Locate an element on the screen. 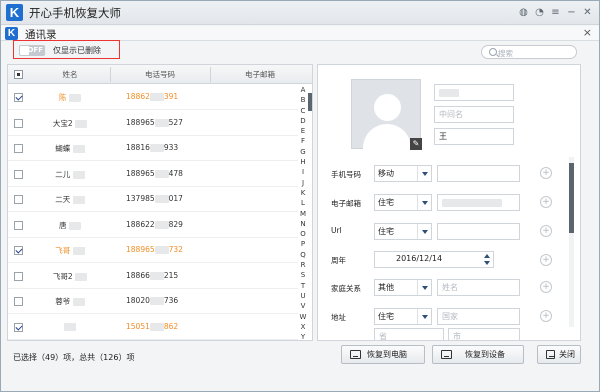 Image resolution: width=600 pixels, height=392 pixels. restore-to-device-button: 恢复到设备 is located at coordinates (478, 354).